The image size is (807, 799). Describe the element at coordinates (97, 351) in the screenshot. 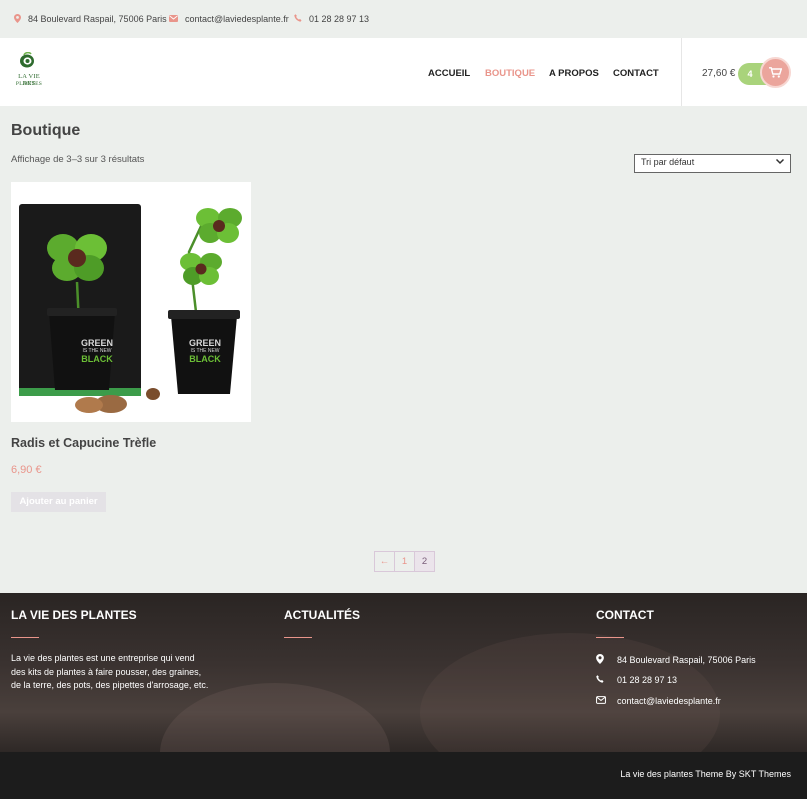

I see `pot-label: GREEN IS THE NEW BLACK` at that location.